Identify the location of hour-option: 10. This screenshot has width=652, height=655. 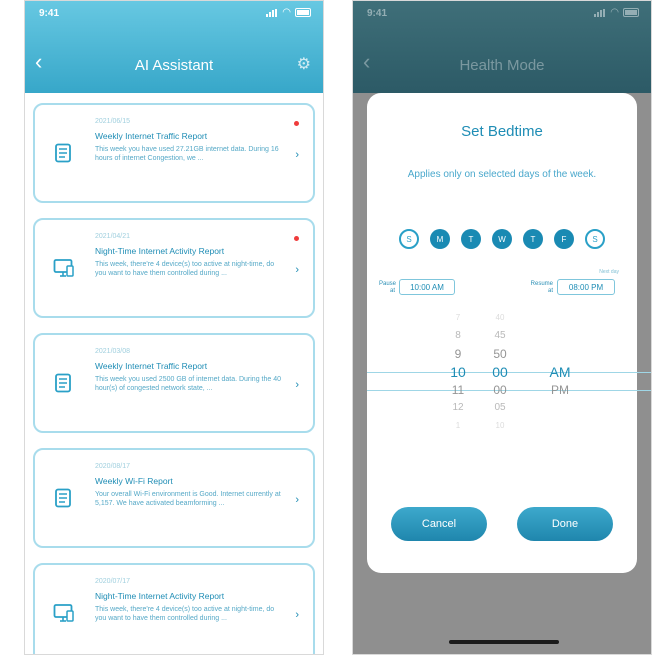
(458, 372).